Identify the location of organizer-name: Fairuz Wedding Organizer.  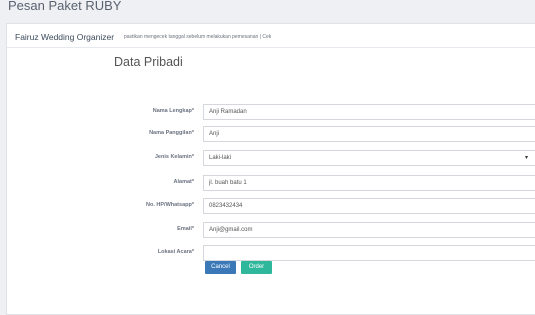
(65, 37).